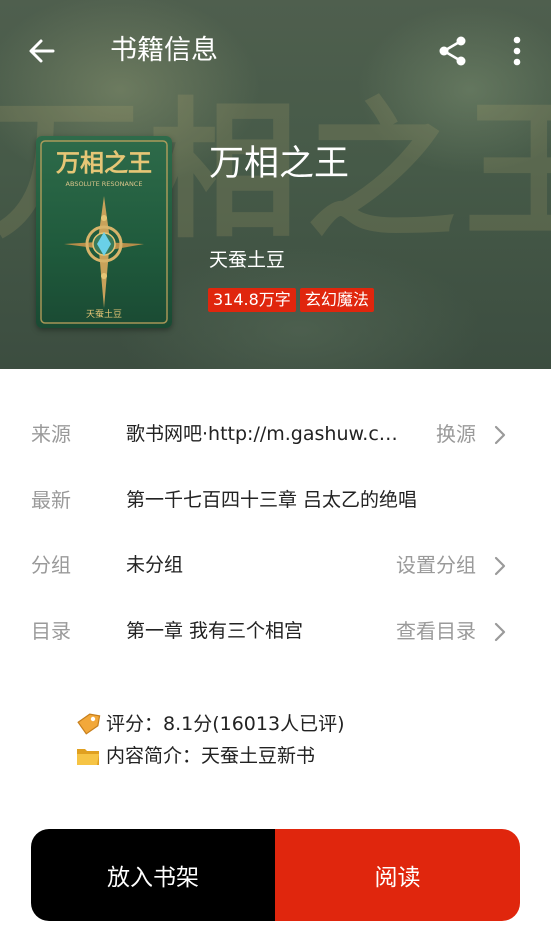 This screenshot has width=551, height=952. Describe the element at coordinates (164, 50) in the screenshot. I see `page-title: 书籍信息` at that location.